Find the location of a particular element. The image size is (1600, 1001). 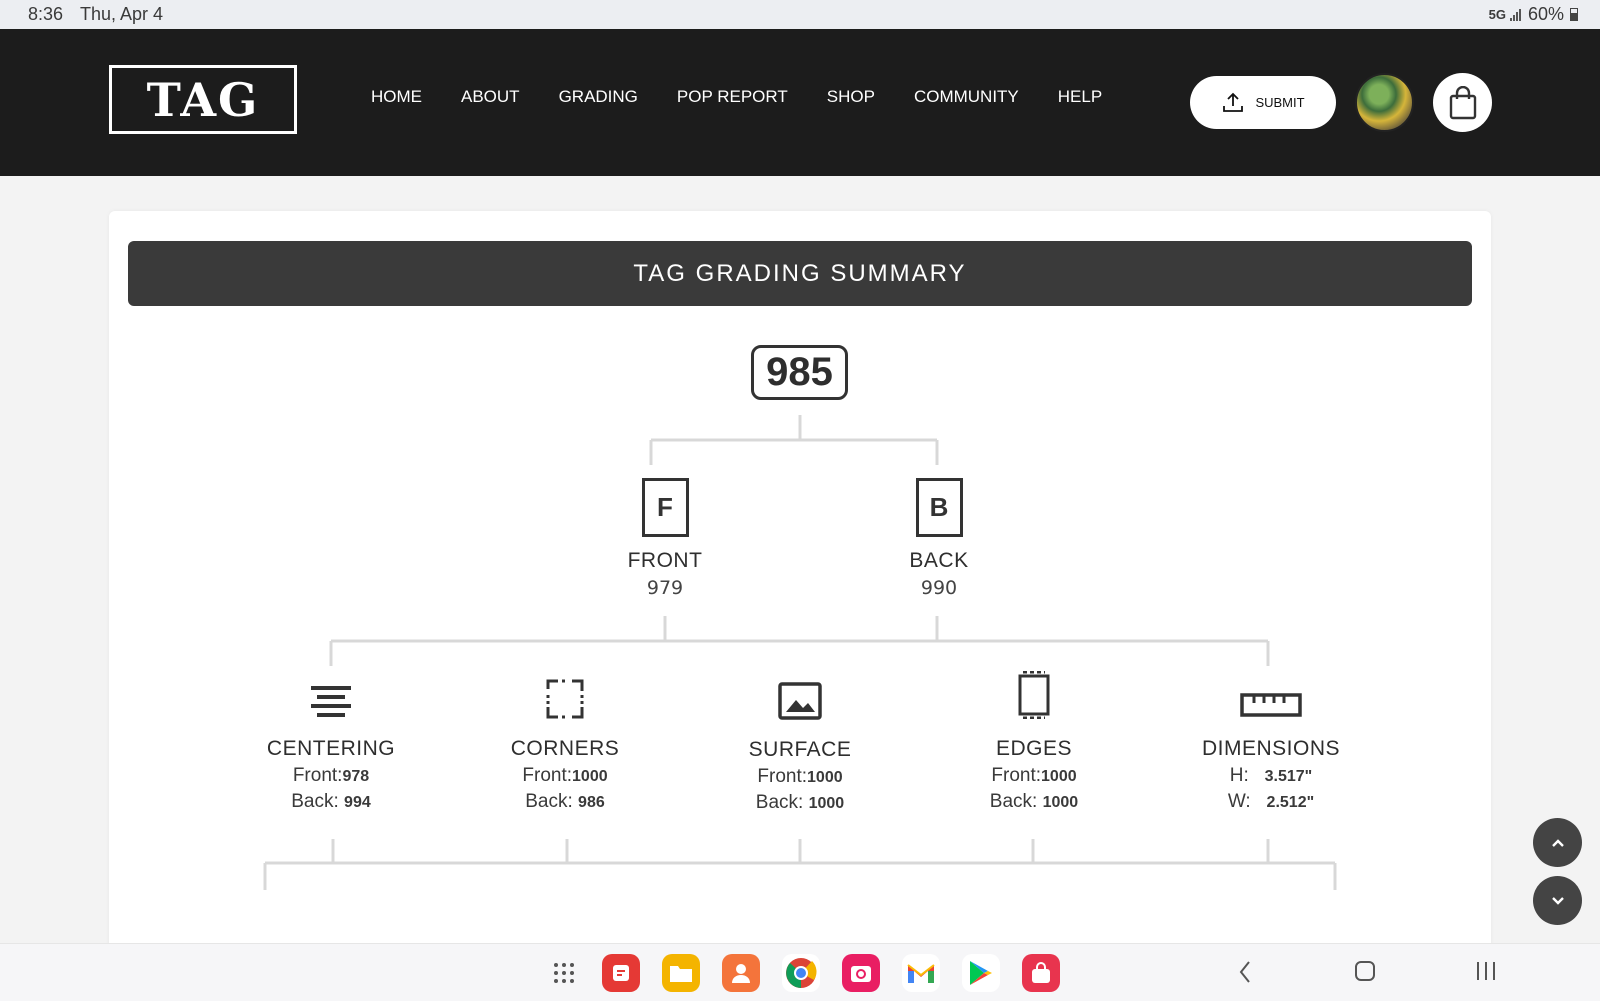

centering-back: Back: 994 is located at coordinates (331, 802).